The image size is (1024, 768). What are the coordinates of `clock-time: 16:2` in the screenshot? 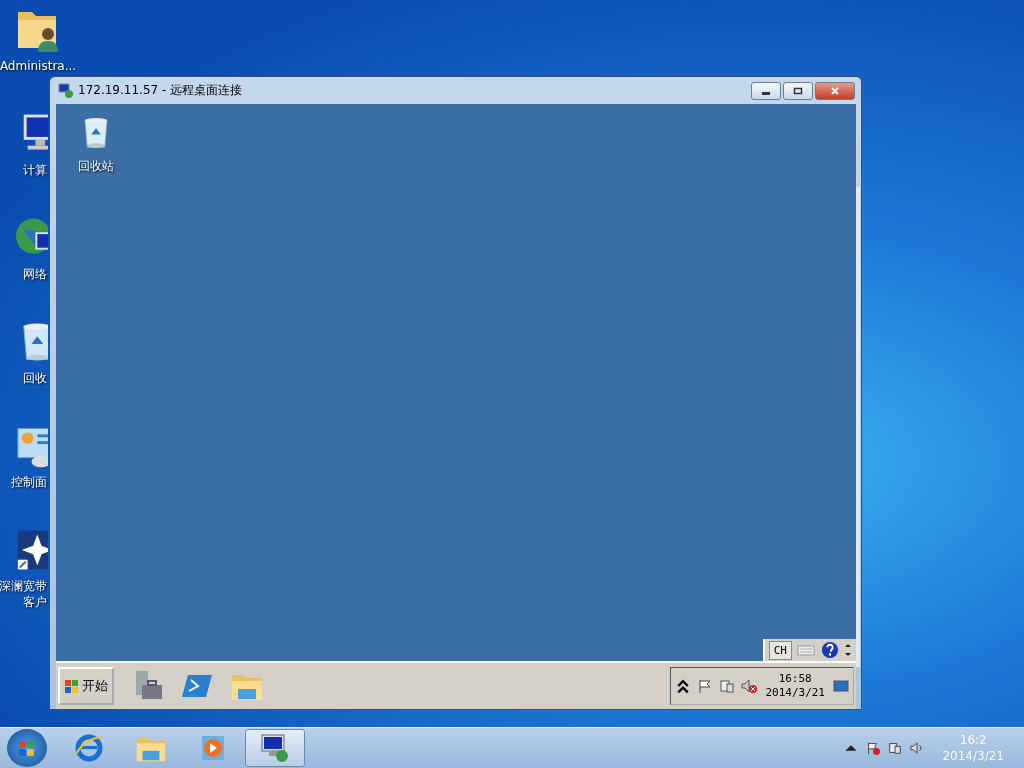 It's located at (973, 740).